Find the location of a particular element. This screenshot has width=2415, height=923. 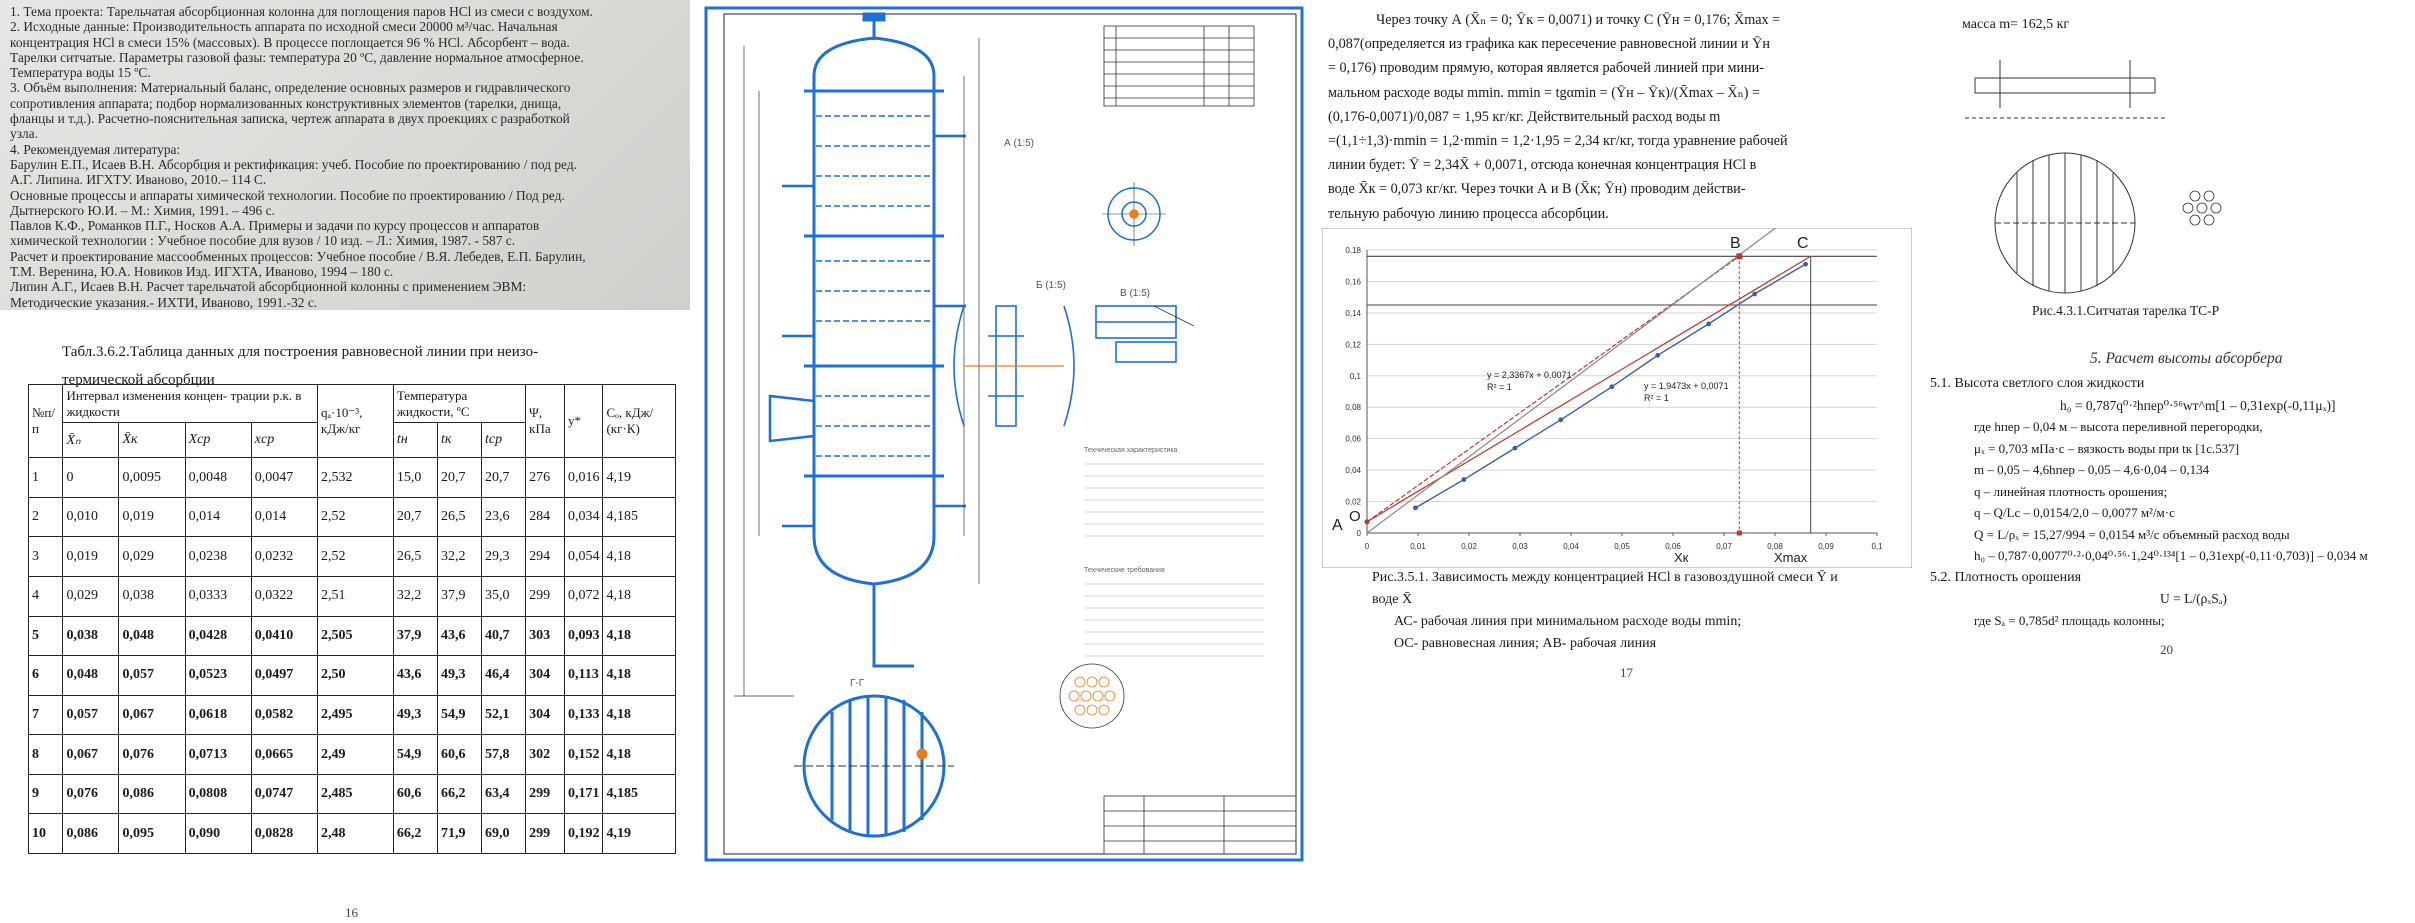

table-cell: 3 is located at coordinates (45, 556).